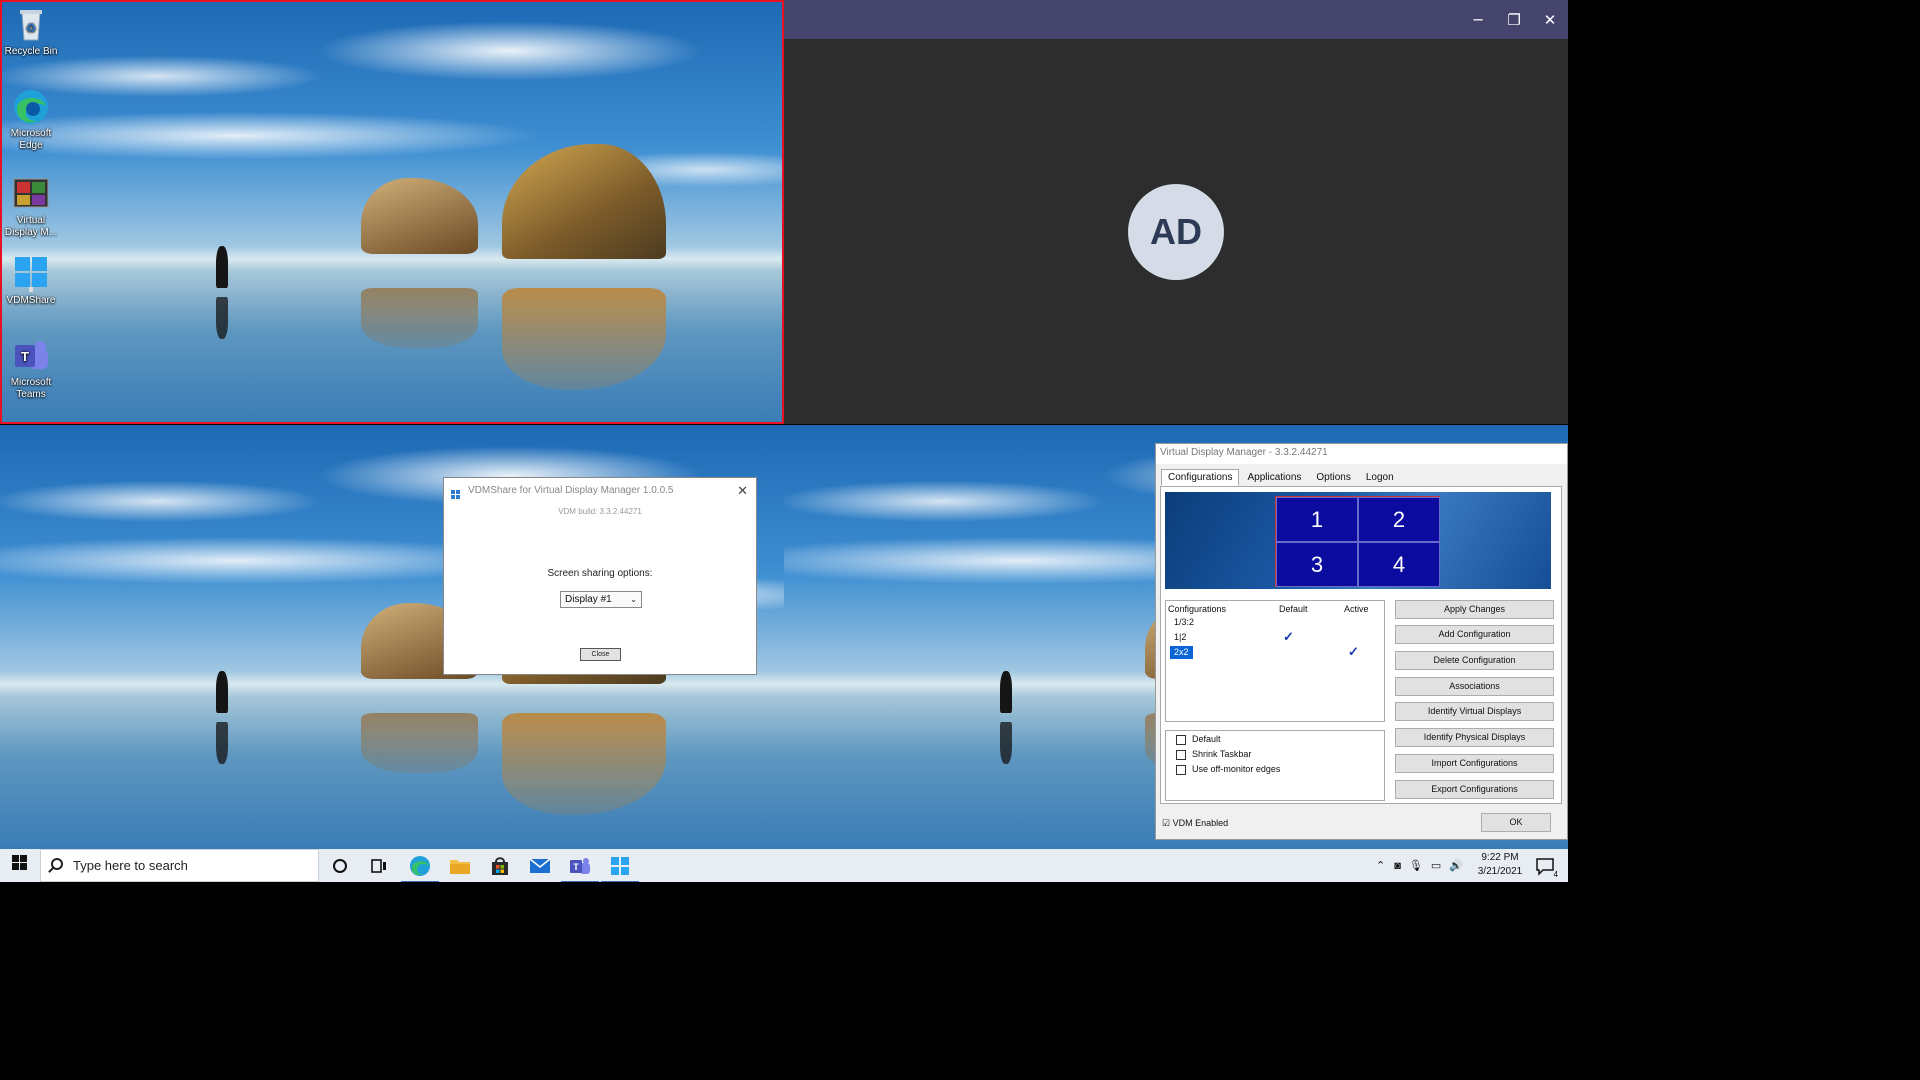 This screenshot has width=1920, height=1080. I want to click on desktop-icon-vdmshare: VDMShare, so click(31, 281).